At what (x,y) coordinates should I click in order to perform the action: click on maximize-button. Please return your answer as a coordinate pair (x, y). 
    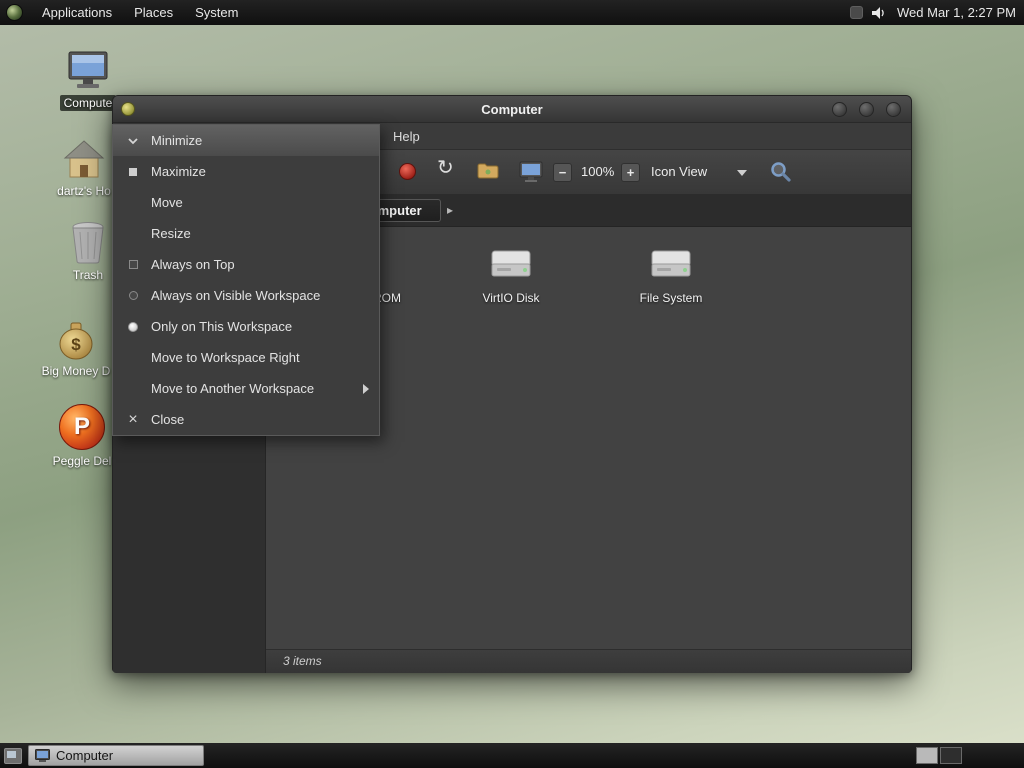
    Looking at the image, I should click on (866, 109).